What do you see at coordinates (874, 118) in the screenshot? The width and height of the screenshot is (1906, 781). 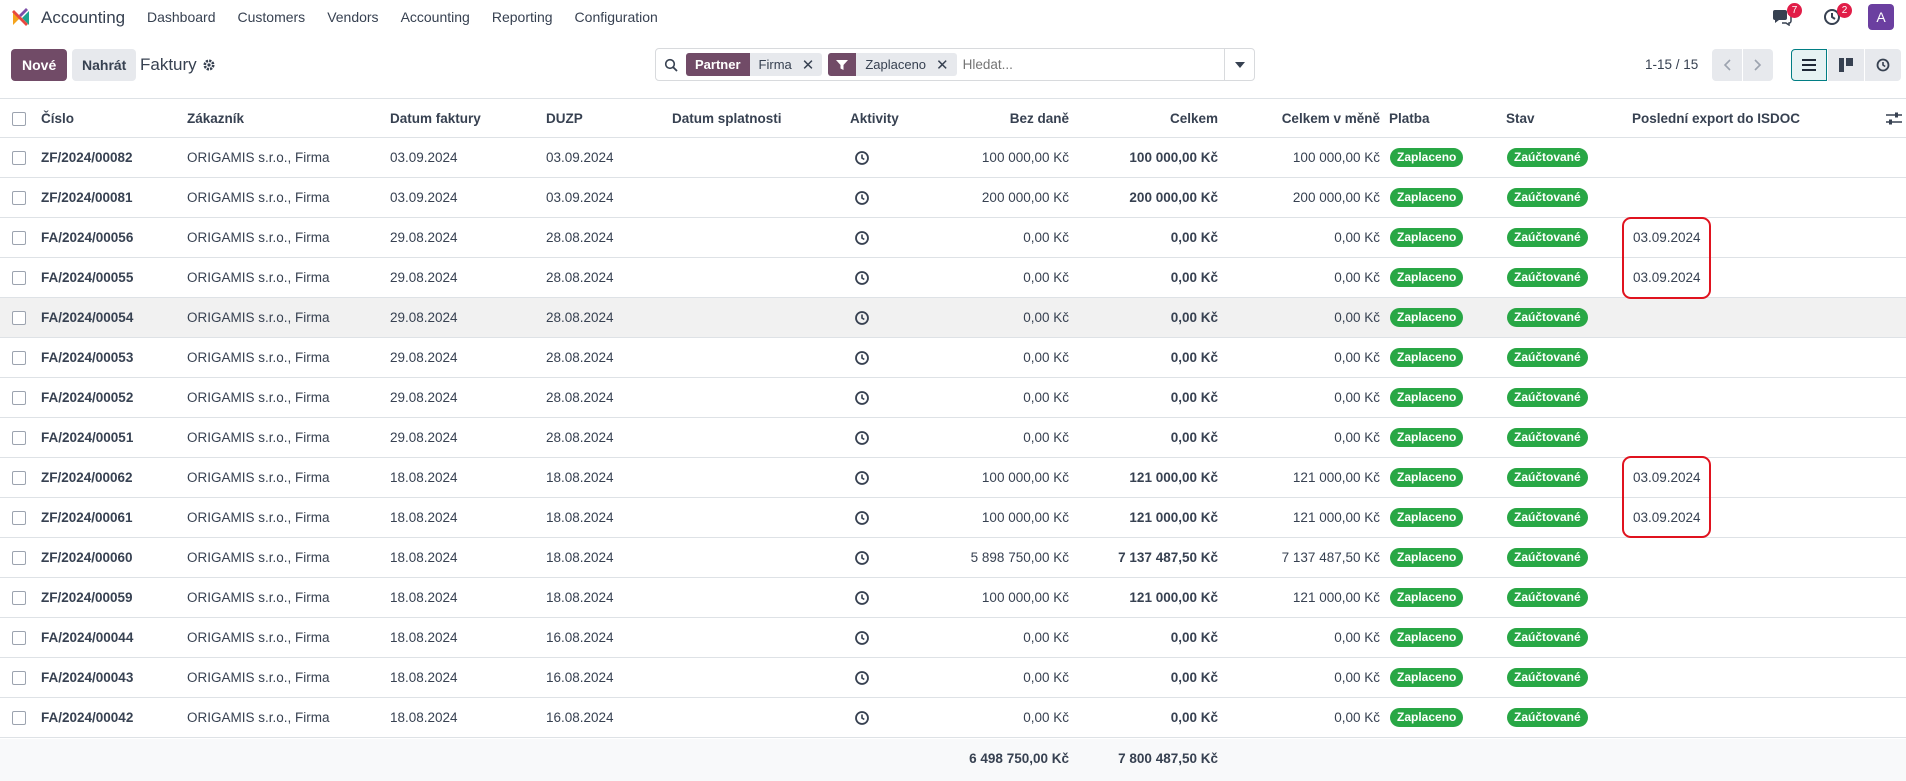 I see `col-activities: Aktivity` at bounding box center [874, 118].